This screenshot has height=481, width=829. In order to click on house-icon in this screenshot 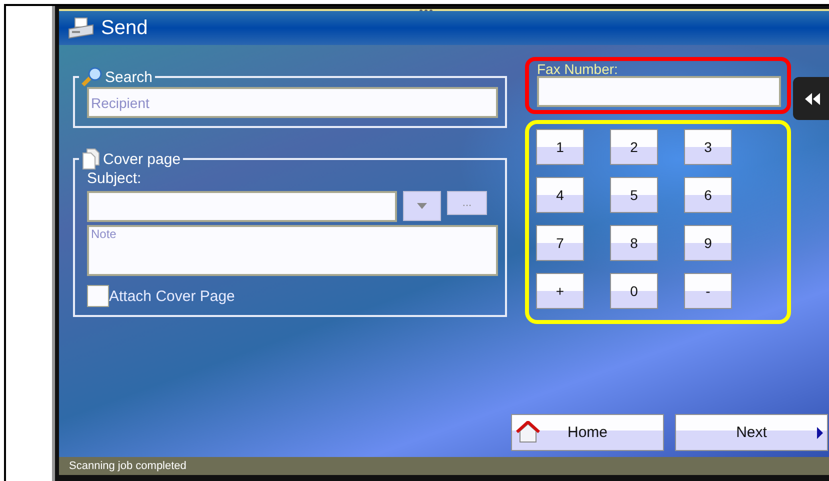, I will do `click(528, 432)`.